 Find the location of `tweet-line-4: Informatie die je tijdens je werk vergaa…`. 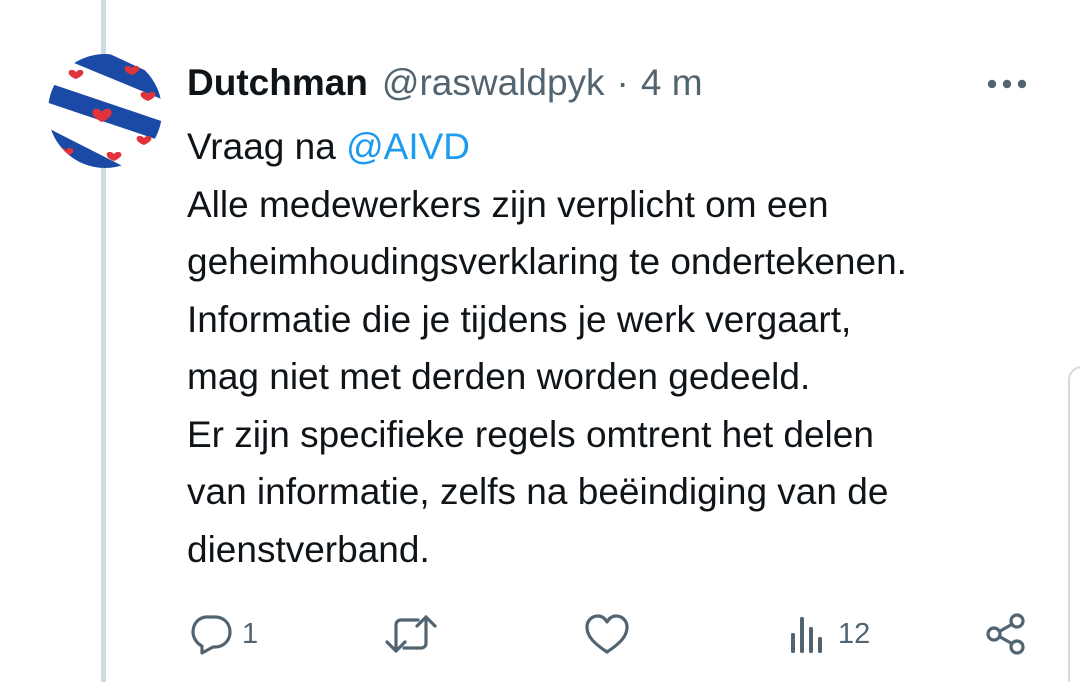

tweet-line-4: Informatie die je tijdens je werk vergaa… is located at coordinates (519, 319).